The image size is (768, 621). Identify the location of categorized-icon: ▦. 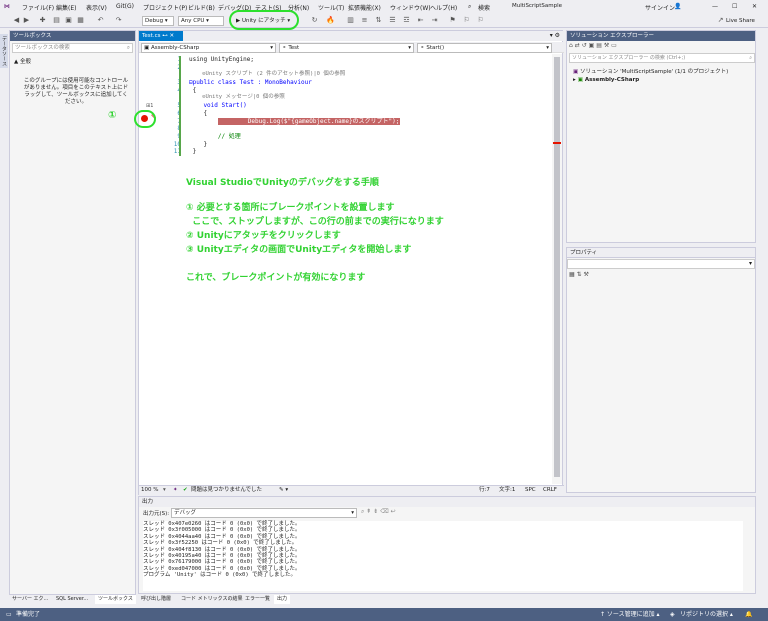
(572, 274).